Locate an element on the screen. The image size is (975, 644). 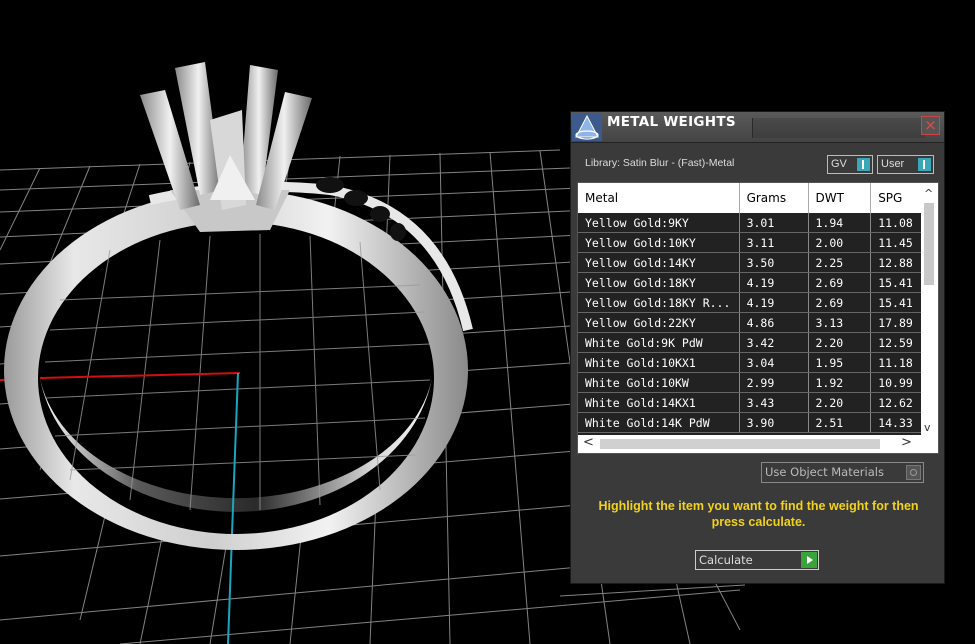
panel-title: METAL WEIGHTS is located at coordinates (671, 122).